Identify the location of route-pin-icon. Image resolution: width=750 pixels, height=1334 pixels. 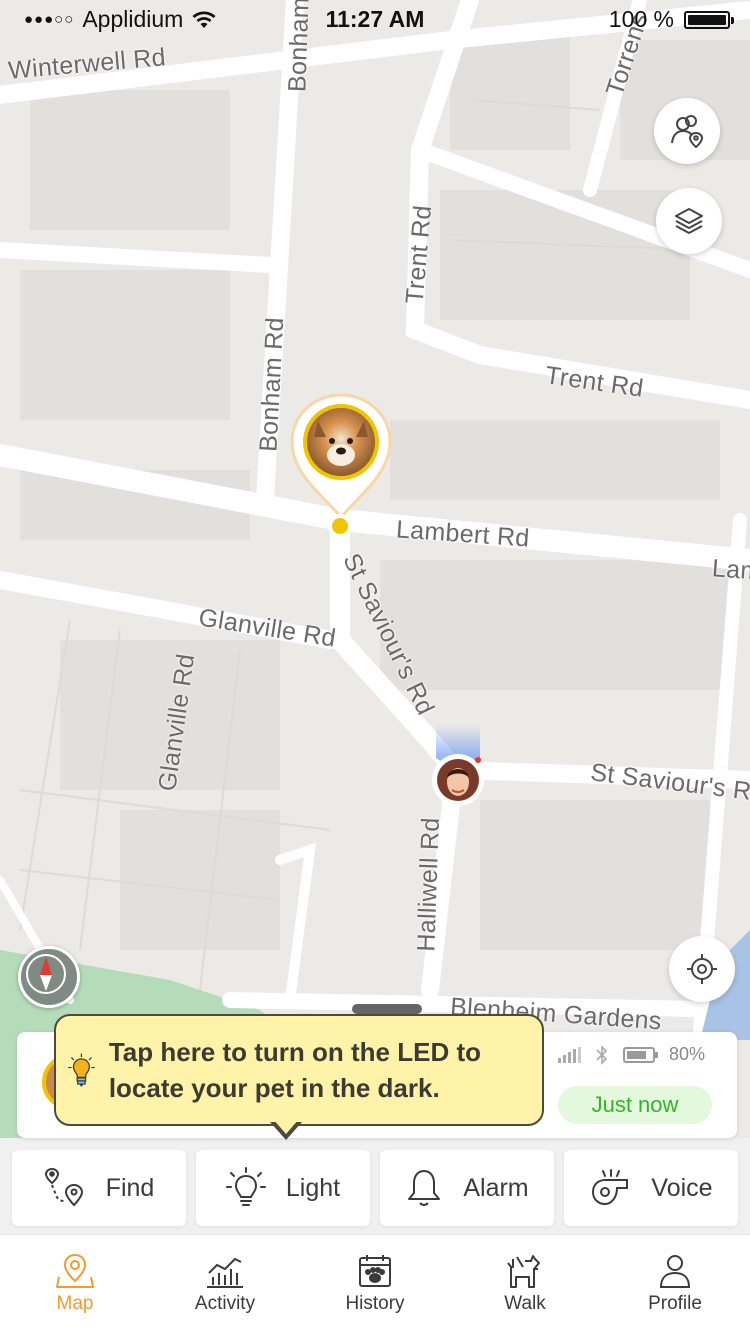
(63, 1187).